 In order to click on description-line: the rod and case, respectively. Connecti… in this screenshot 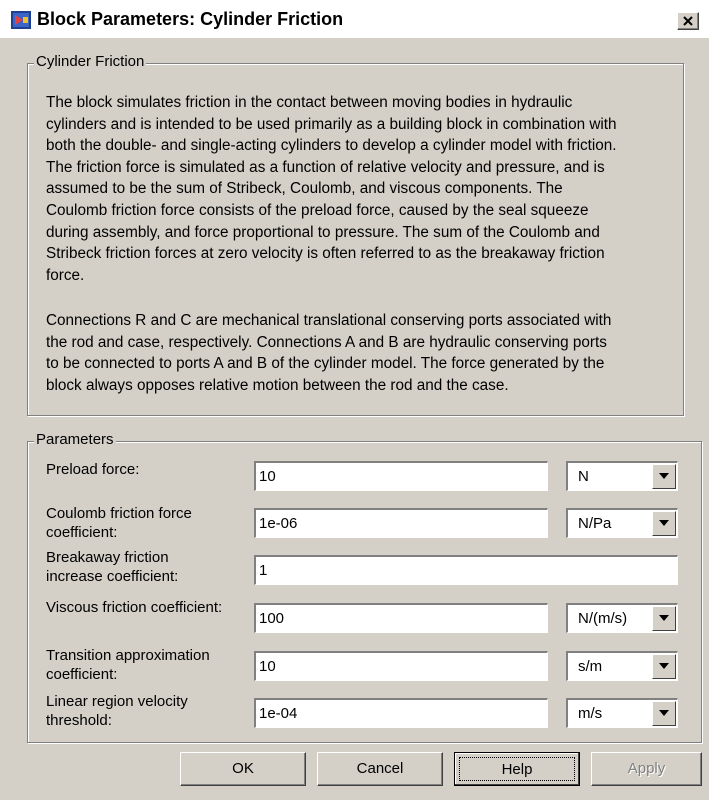, I will do `click(326, 342)`.